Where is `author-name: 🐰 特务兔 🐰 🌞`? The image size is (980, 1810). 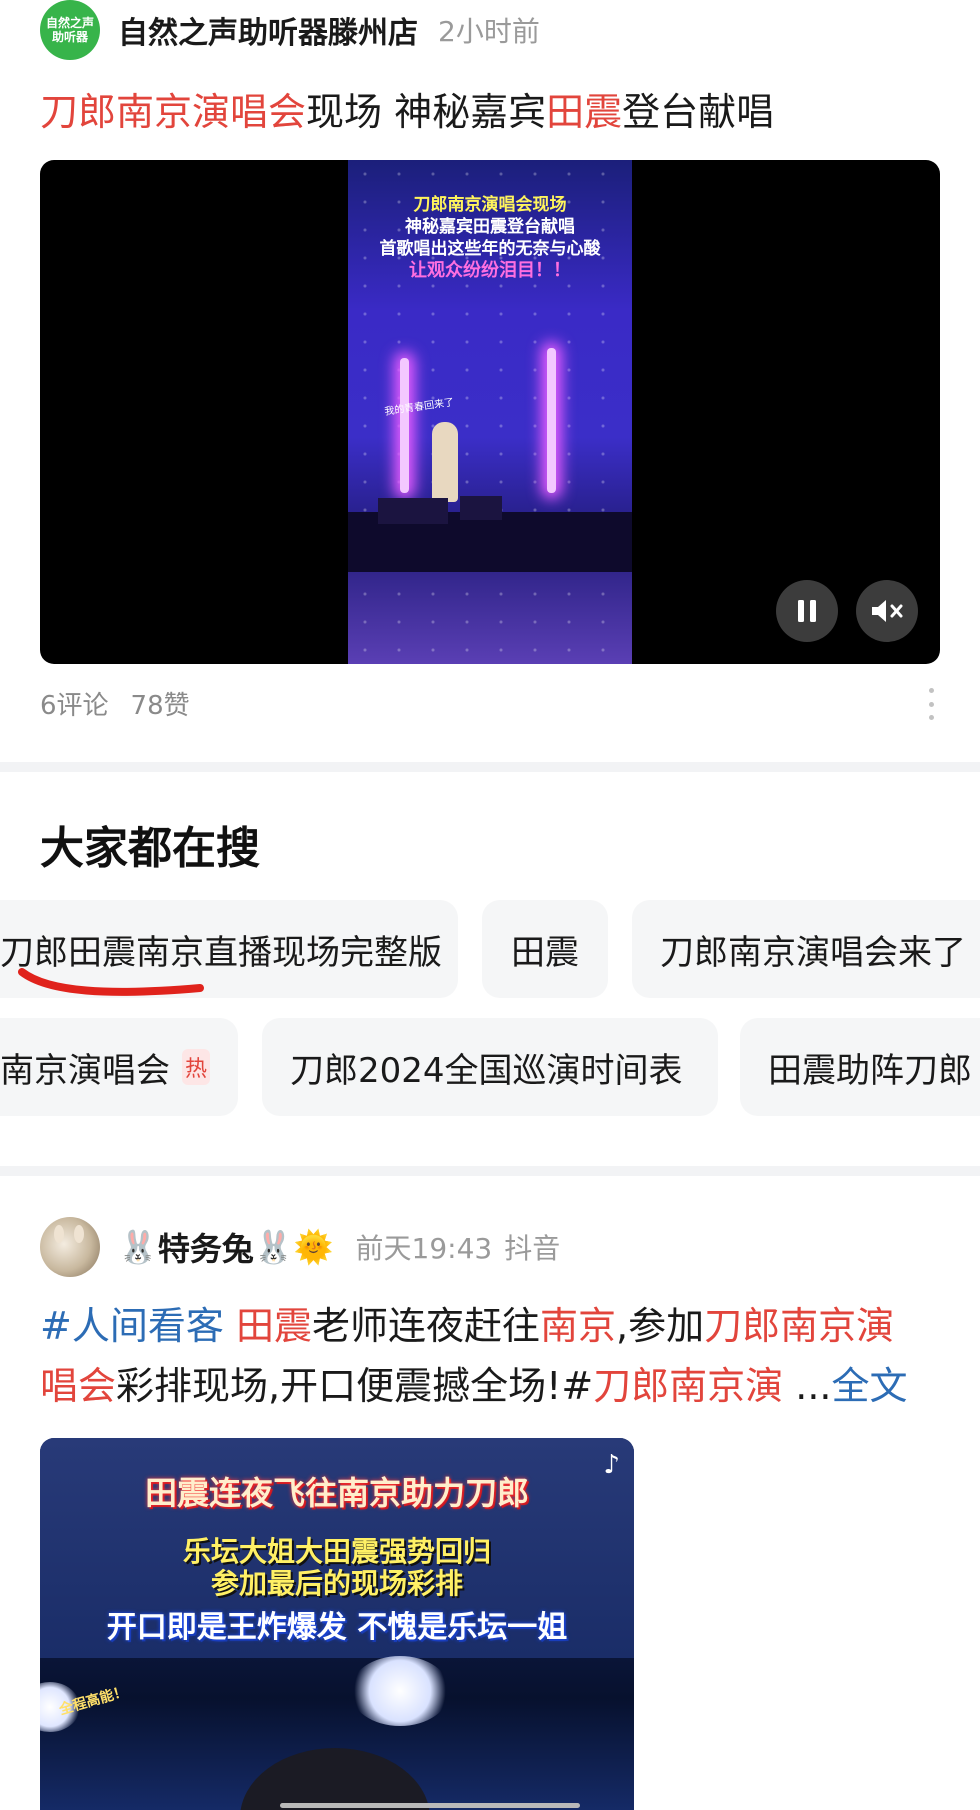
author-name: 🐰 特务兔 🐰 🌞 is located at coordinates (226, 1247).